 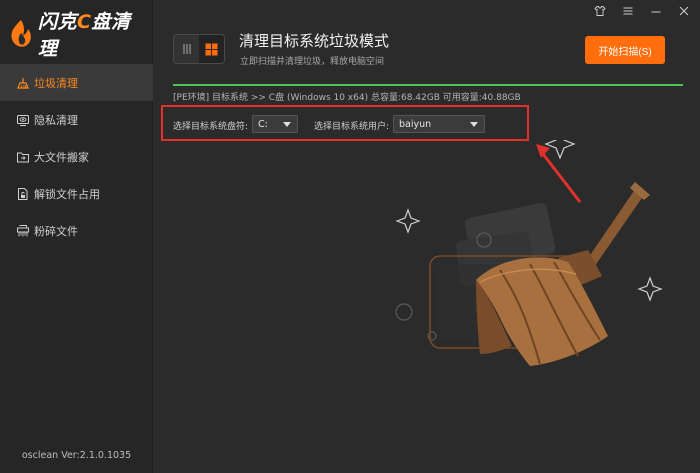 I want to click on app-logo: 闪克C盘清理, so click(x=78, y=35).